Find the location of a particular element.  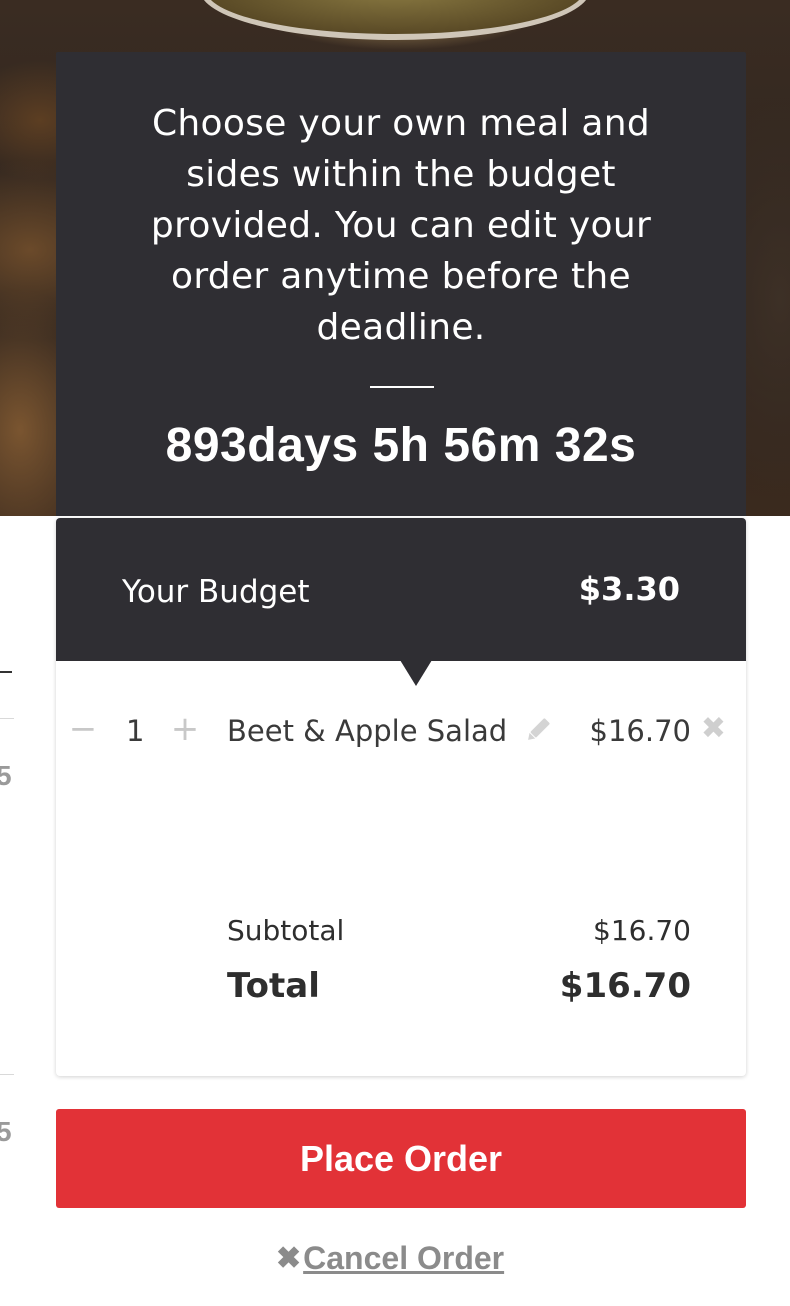

peek-divider is located at coordinates (6, 672).